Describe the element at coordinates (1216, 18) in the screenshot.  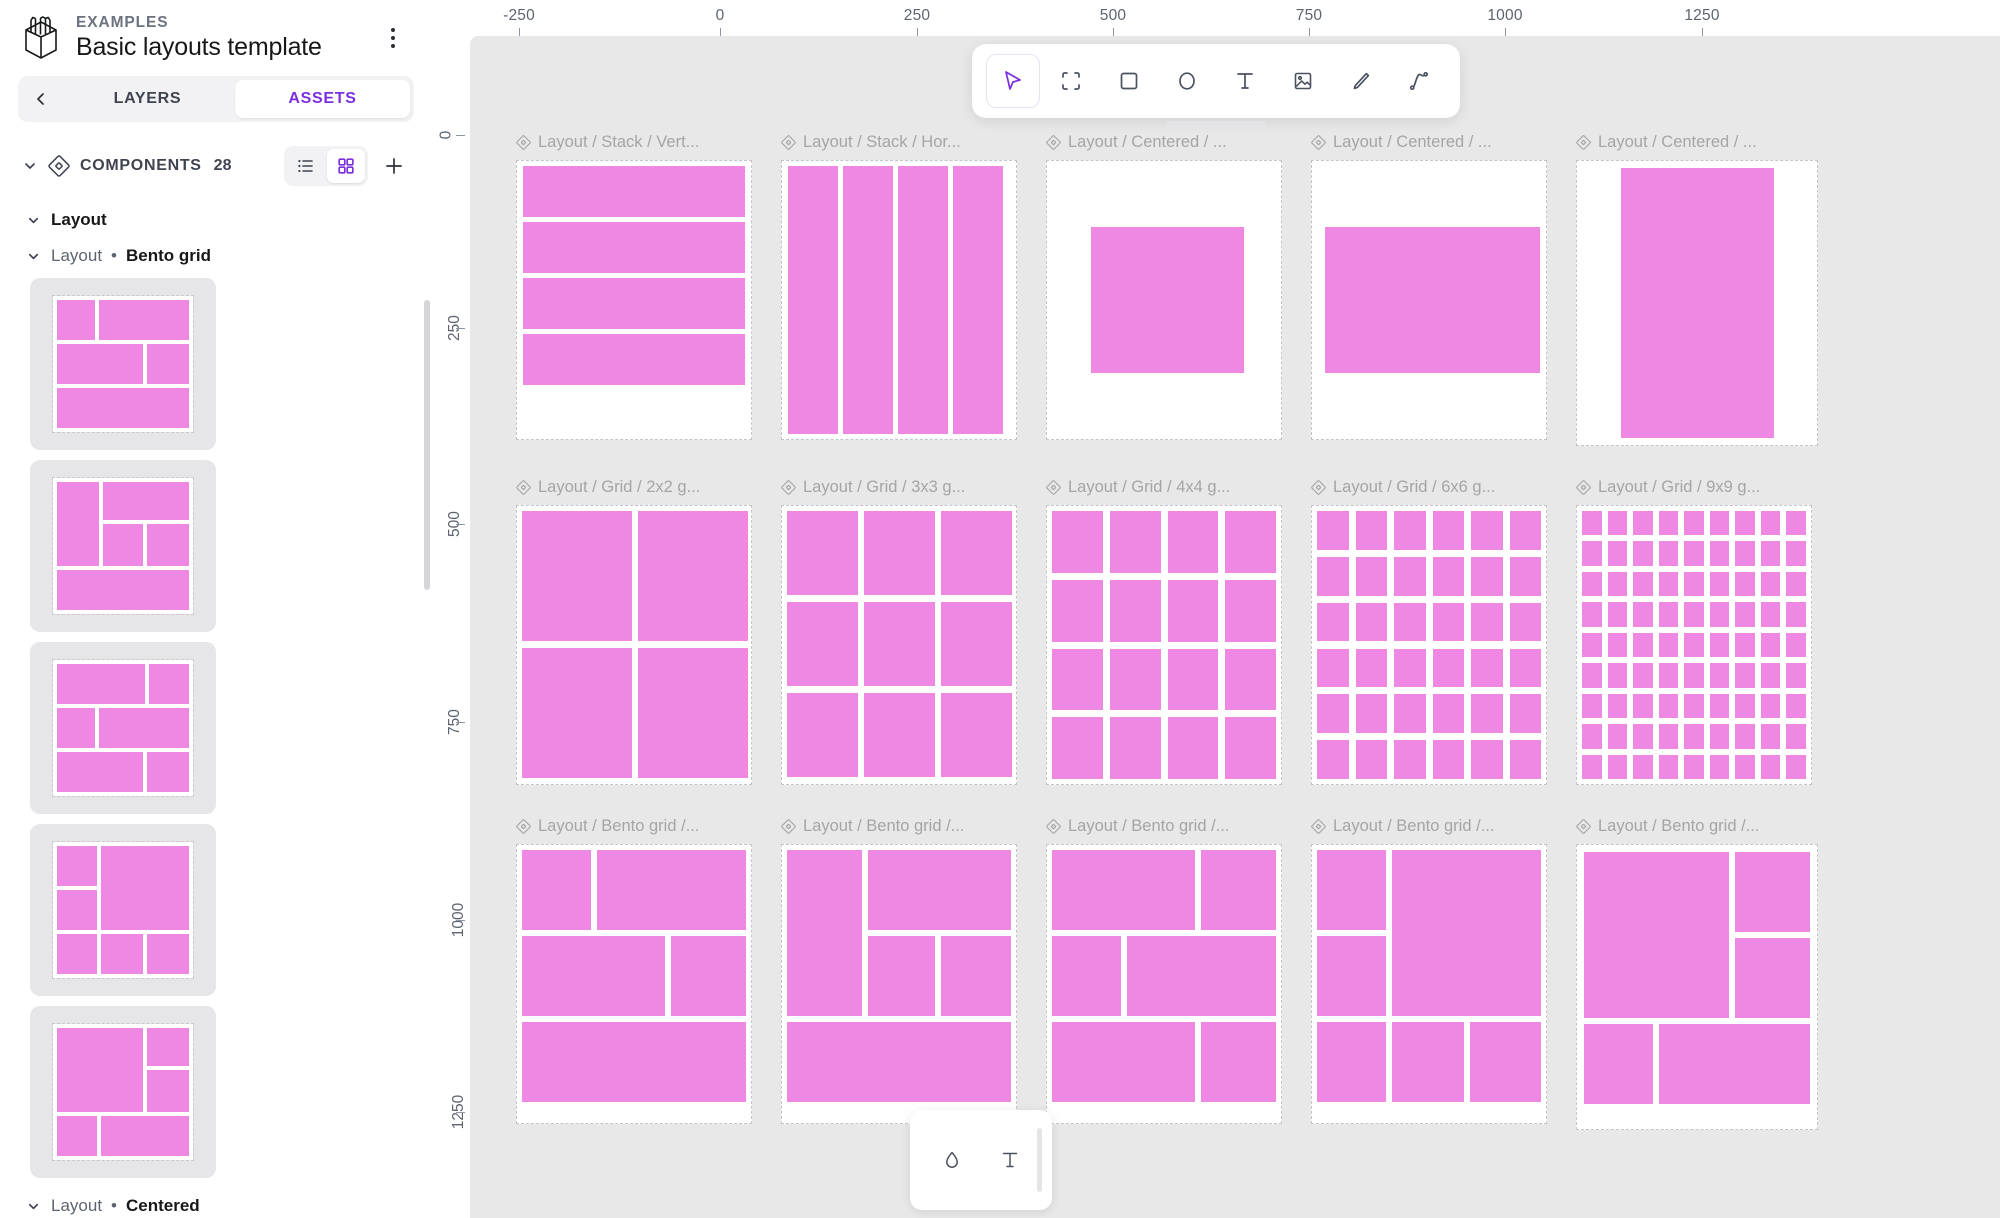
I see `horizontal-ruler: -250 0 250 500 750 1000 1250` at that location.